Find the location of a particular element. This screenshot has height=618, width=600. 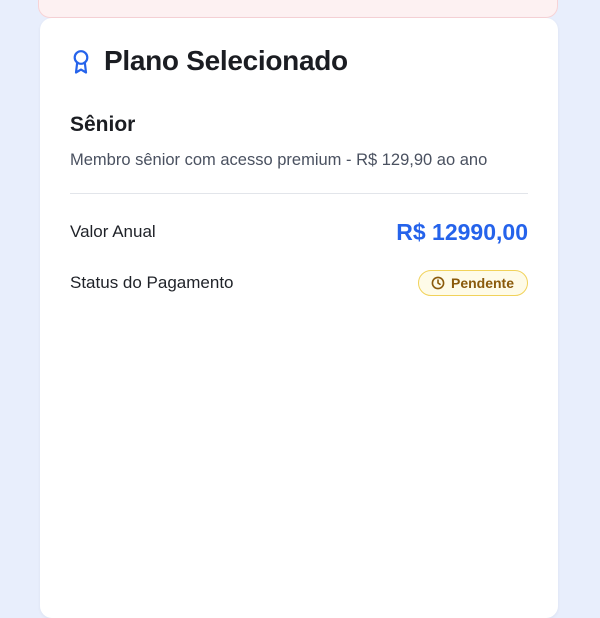

status-badge: Pendente is located at coordinates (472, 283).